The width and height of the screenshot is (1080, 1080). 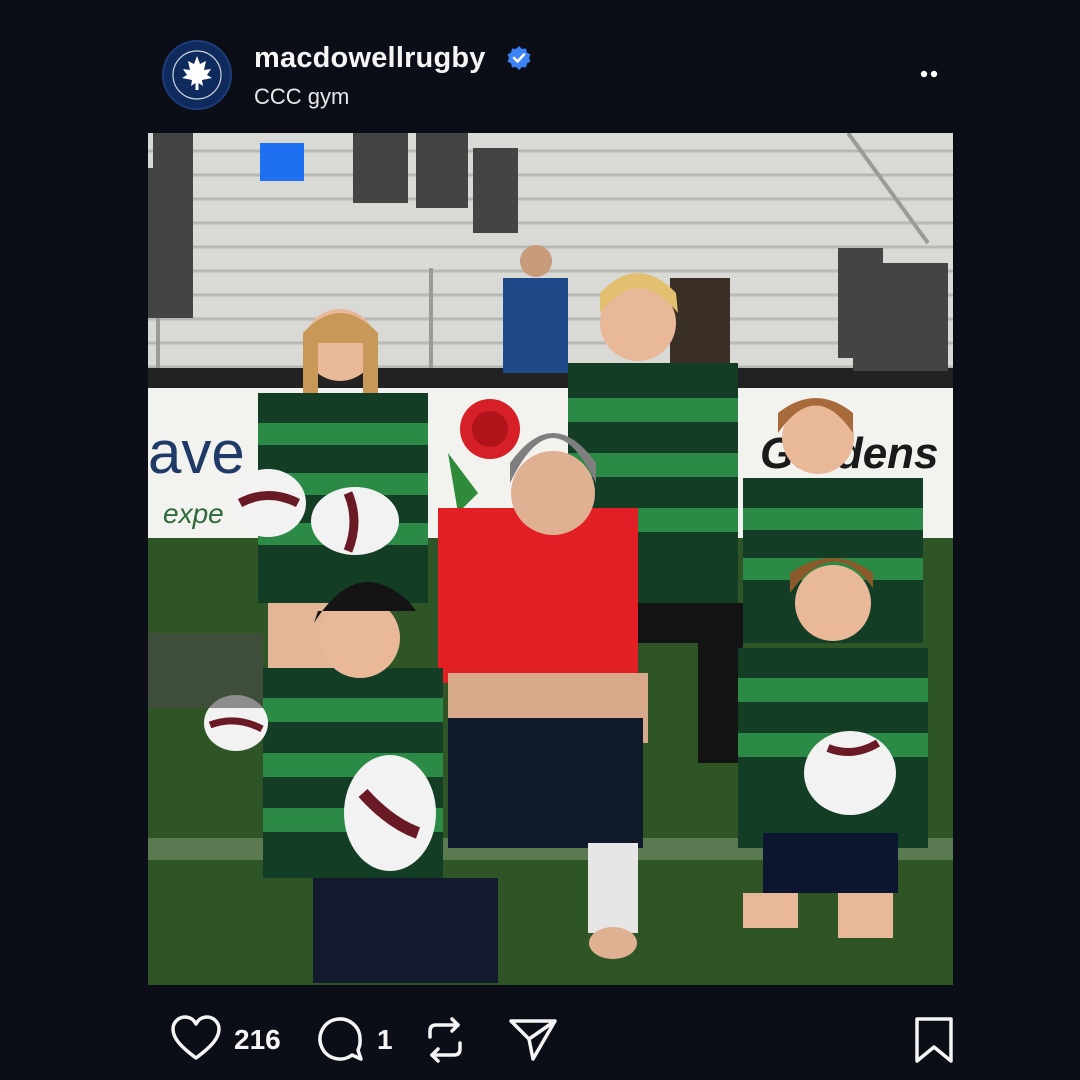 I want to click on comment-icon, so click(x=341, y=1040).